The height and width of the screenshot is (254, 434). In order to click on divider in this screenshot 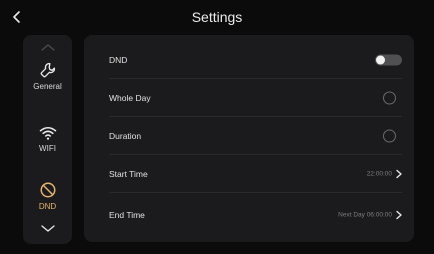, I will do `click(255, 192)`.